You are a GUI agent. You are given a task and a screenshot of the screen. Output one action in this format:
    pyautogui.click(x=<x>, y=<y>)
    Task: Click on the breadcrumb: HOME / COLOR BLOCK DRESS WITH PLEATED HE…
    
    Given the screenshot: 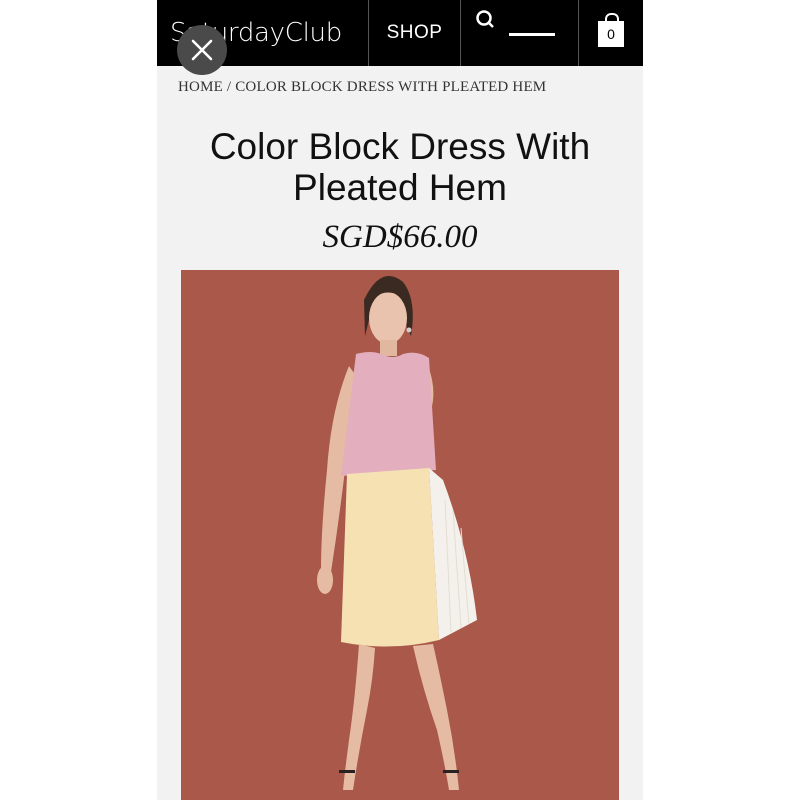 What is the action you would take?
    pyautogui.click(x=362, y=87)
    